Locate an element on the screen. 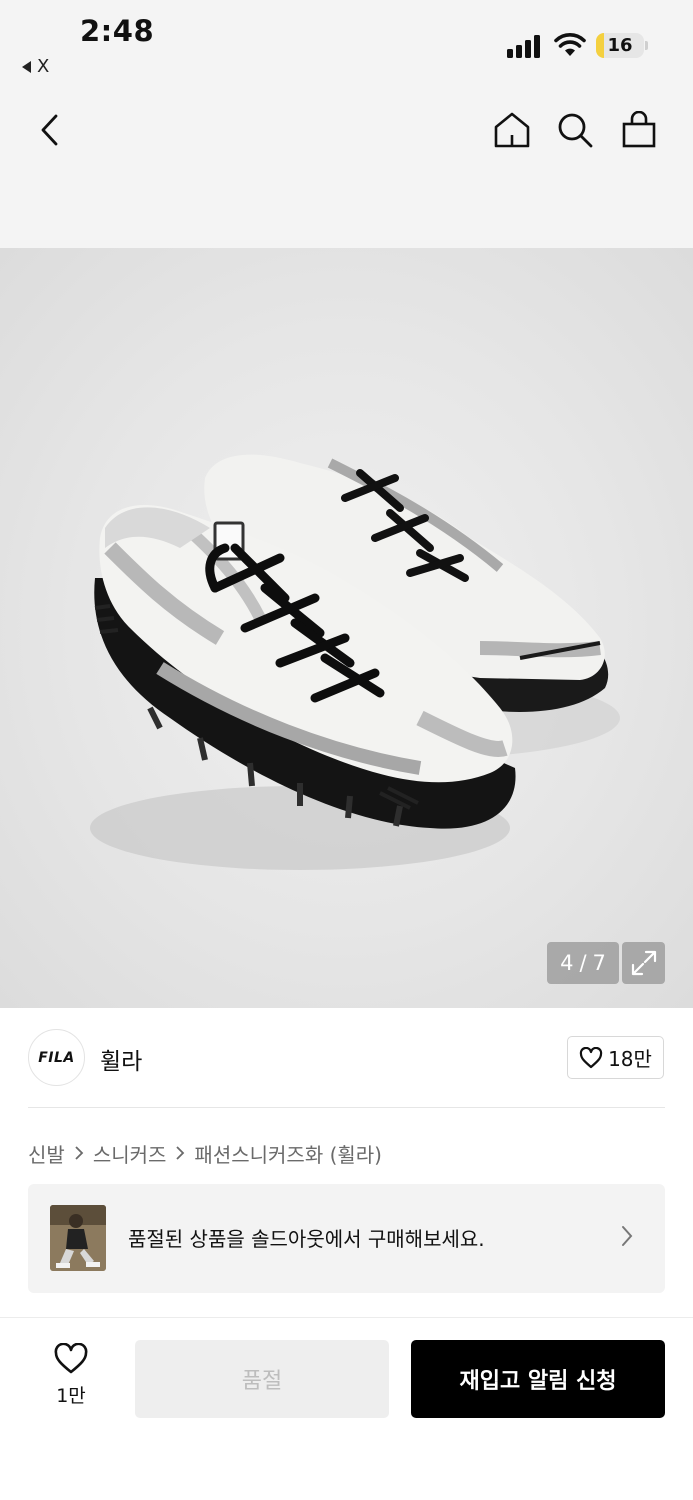 The height and width of the screenshot is (1500, 693). restock-alert-button: 재입고 알림 신청 is located at coordinates (538, 1379).